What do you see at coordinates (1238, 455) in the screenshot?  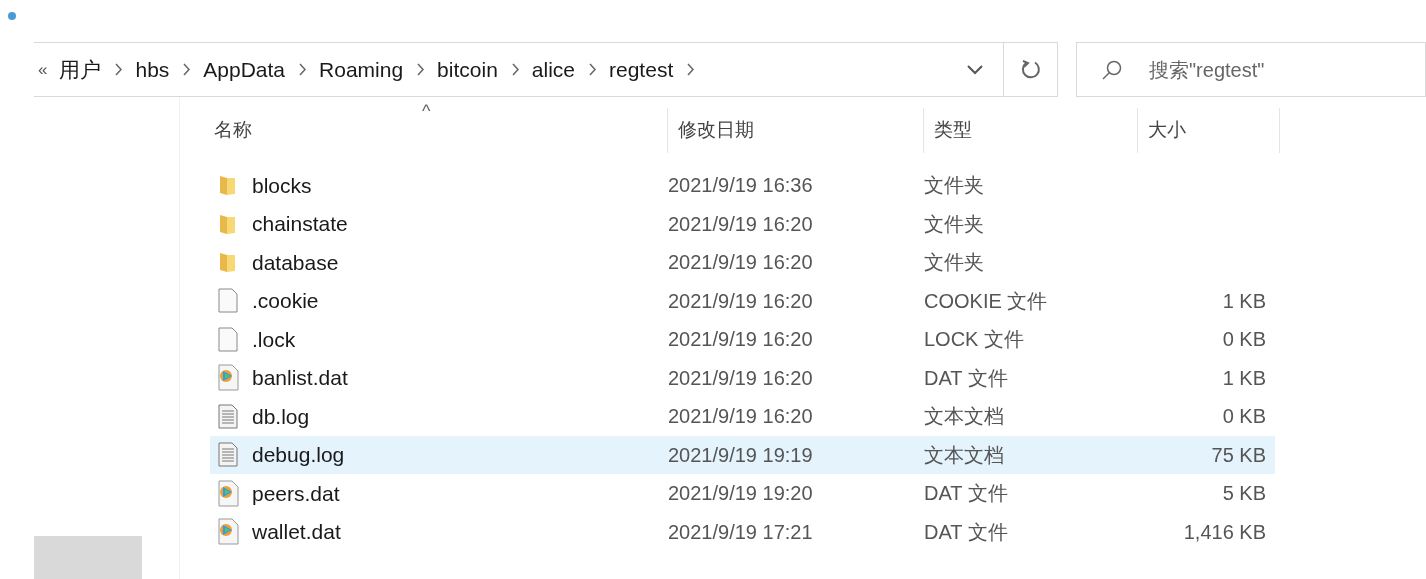 I see `file-size: 75 KB` at bounding box center [1238, 455].